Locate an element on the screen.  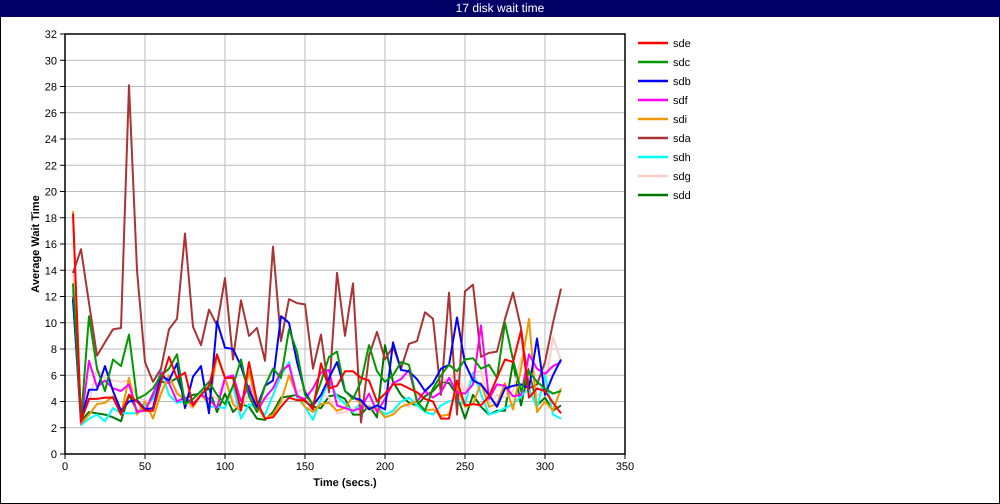
y-tick-label: 2 is located at coordinates (53, 428).